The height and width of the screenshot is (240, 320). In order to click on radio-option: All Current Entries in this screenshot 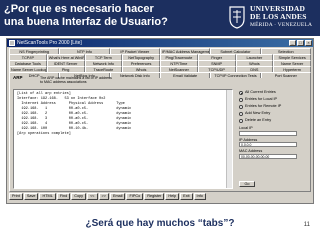, I will do `click(273, 92)`.